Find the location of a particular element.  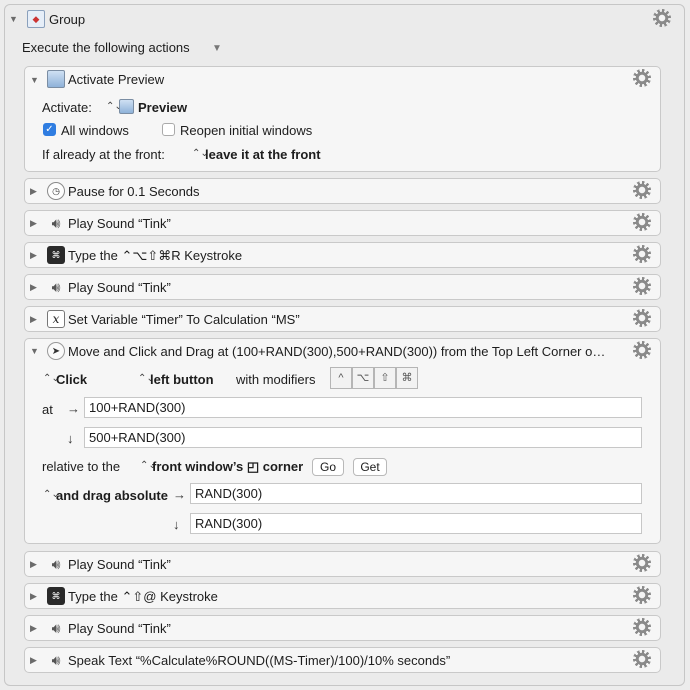

type2-gear-icon is located at coordinates (642, 595).